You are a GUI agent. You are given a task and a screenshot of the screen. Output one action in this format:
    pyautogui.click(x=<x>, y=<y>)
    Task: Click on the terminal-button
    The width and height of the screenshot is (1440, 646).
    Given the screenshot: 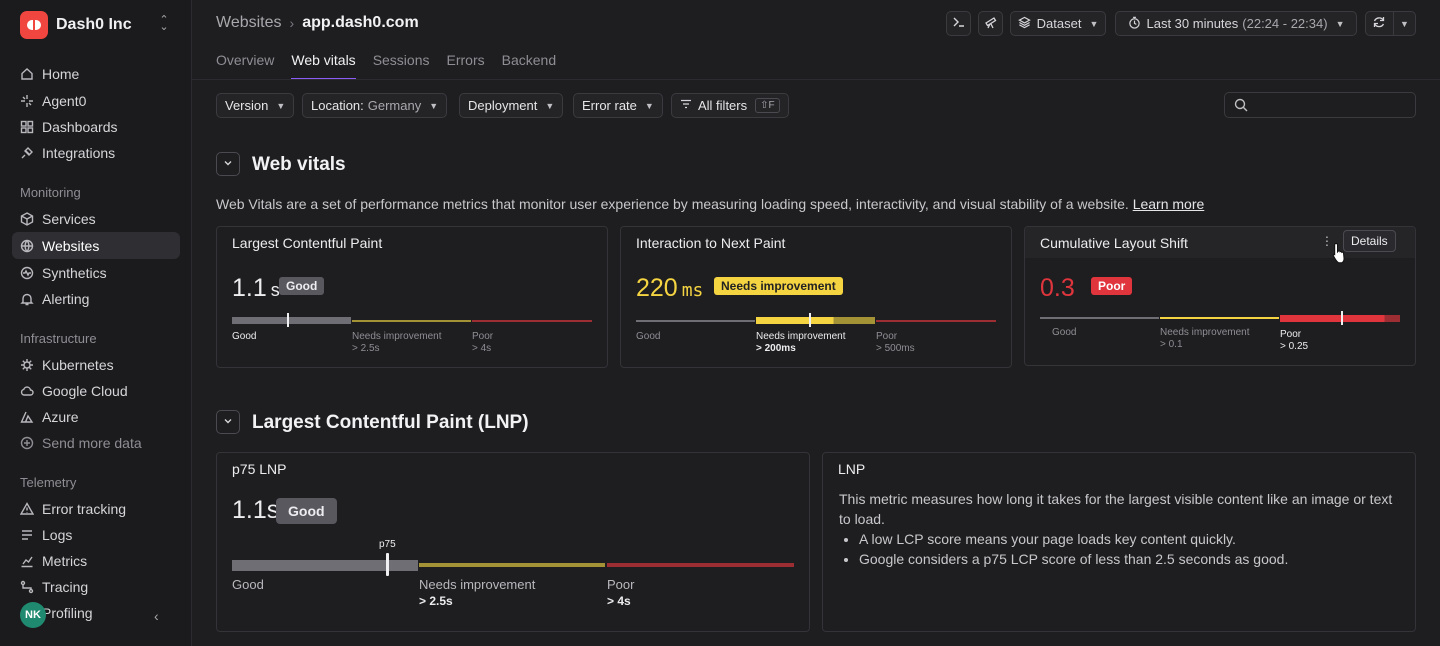 What is the action you would take?
    pyautogui.click(x=958, y=23)
    